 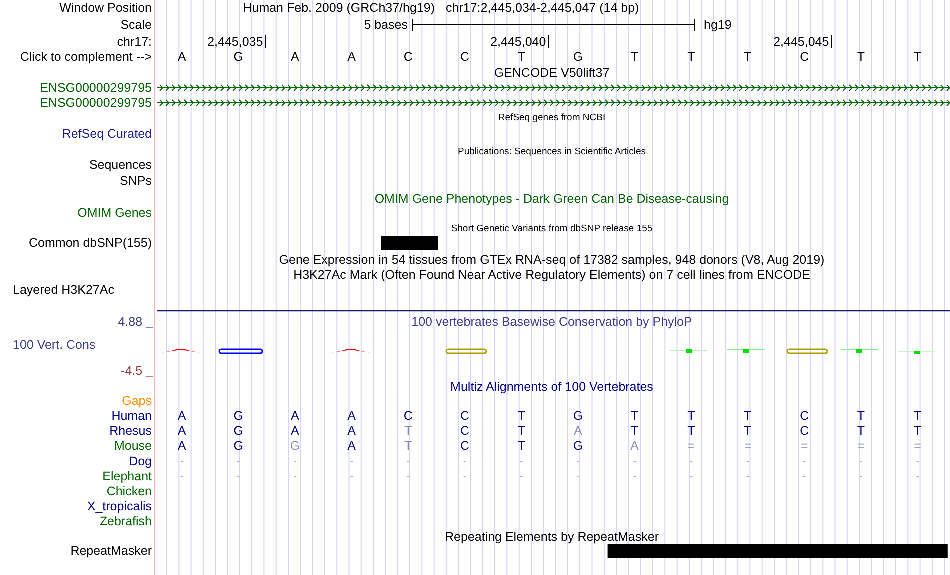 I want to click on position-text: chr17:2,445,034-2,445,047 (14 bp), so click(x=543, y=8).